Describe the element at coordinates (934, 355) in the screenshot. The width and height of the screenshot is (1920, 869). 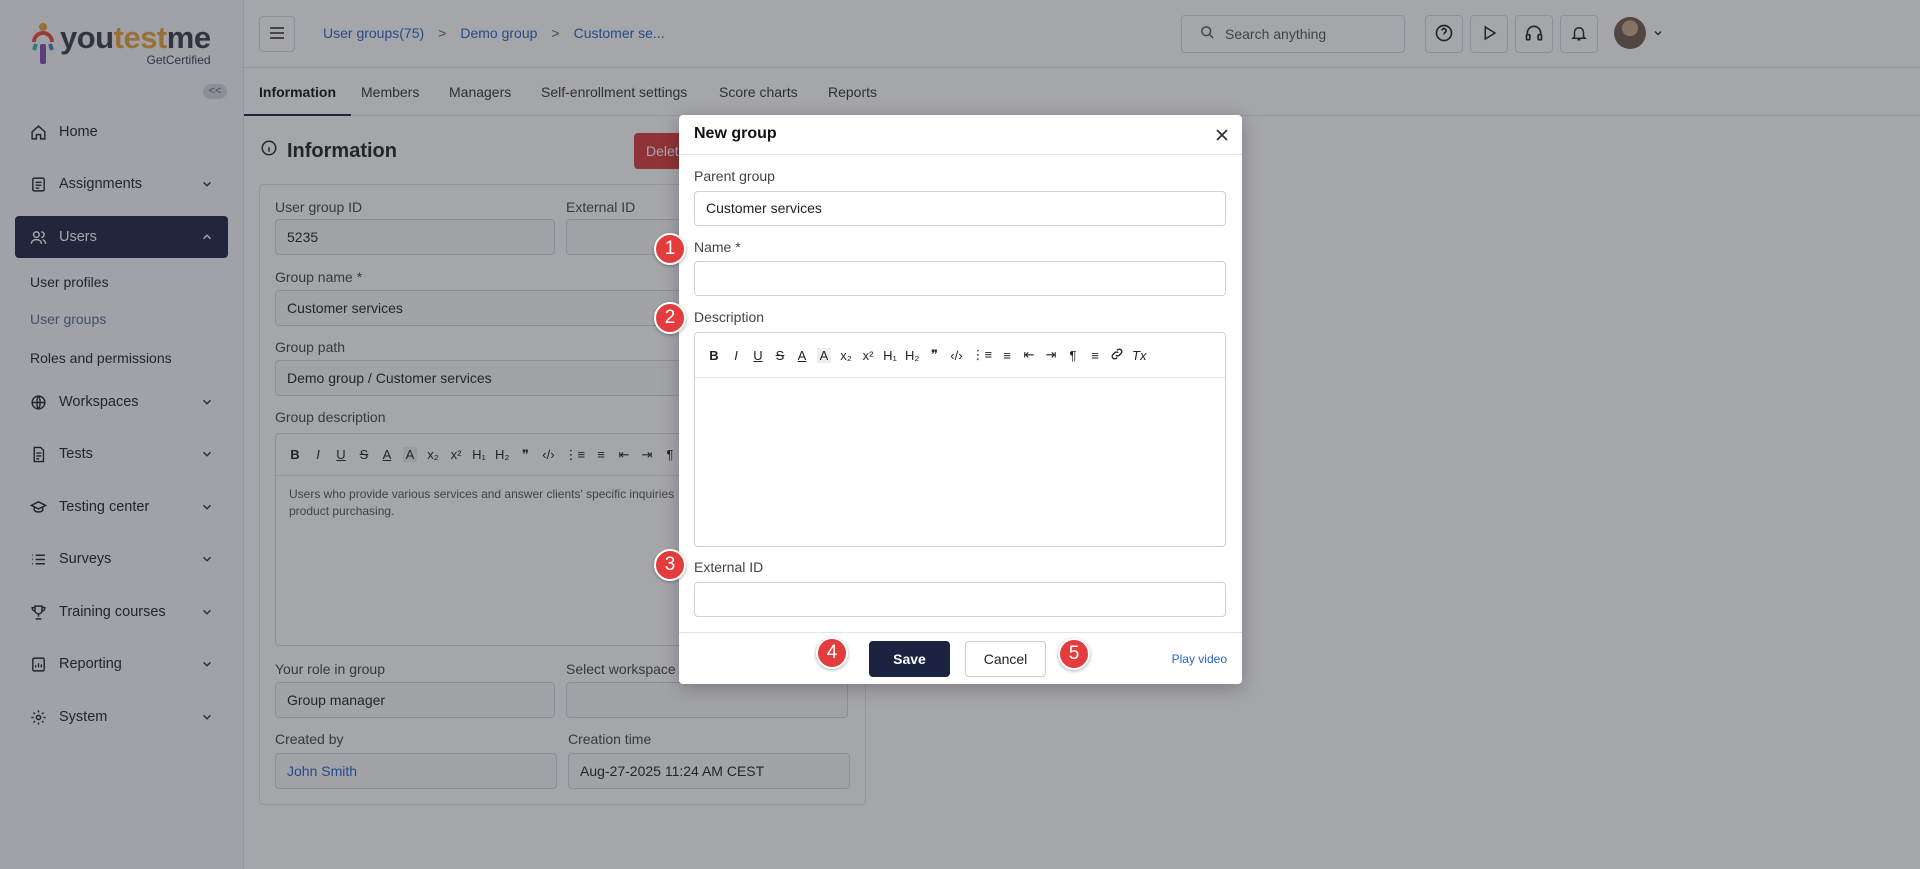
I see `blockquote-icon: ❞` at that location.